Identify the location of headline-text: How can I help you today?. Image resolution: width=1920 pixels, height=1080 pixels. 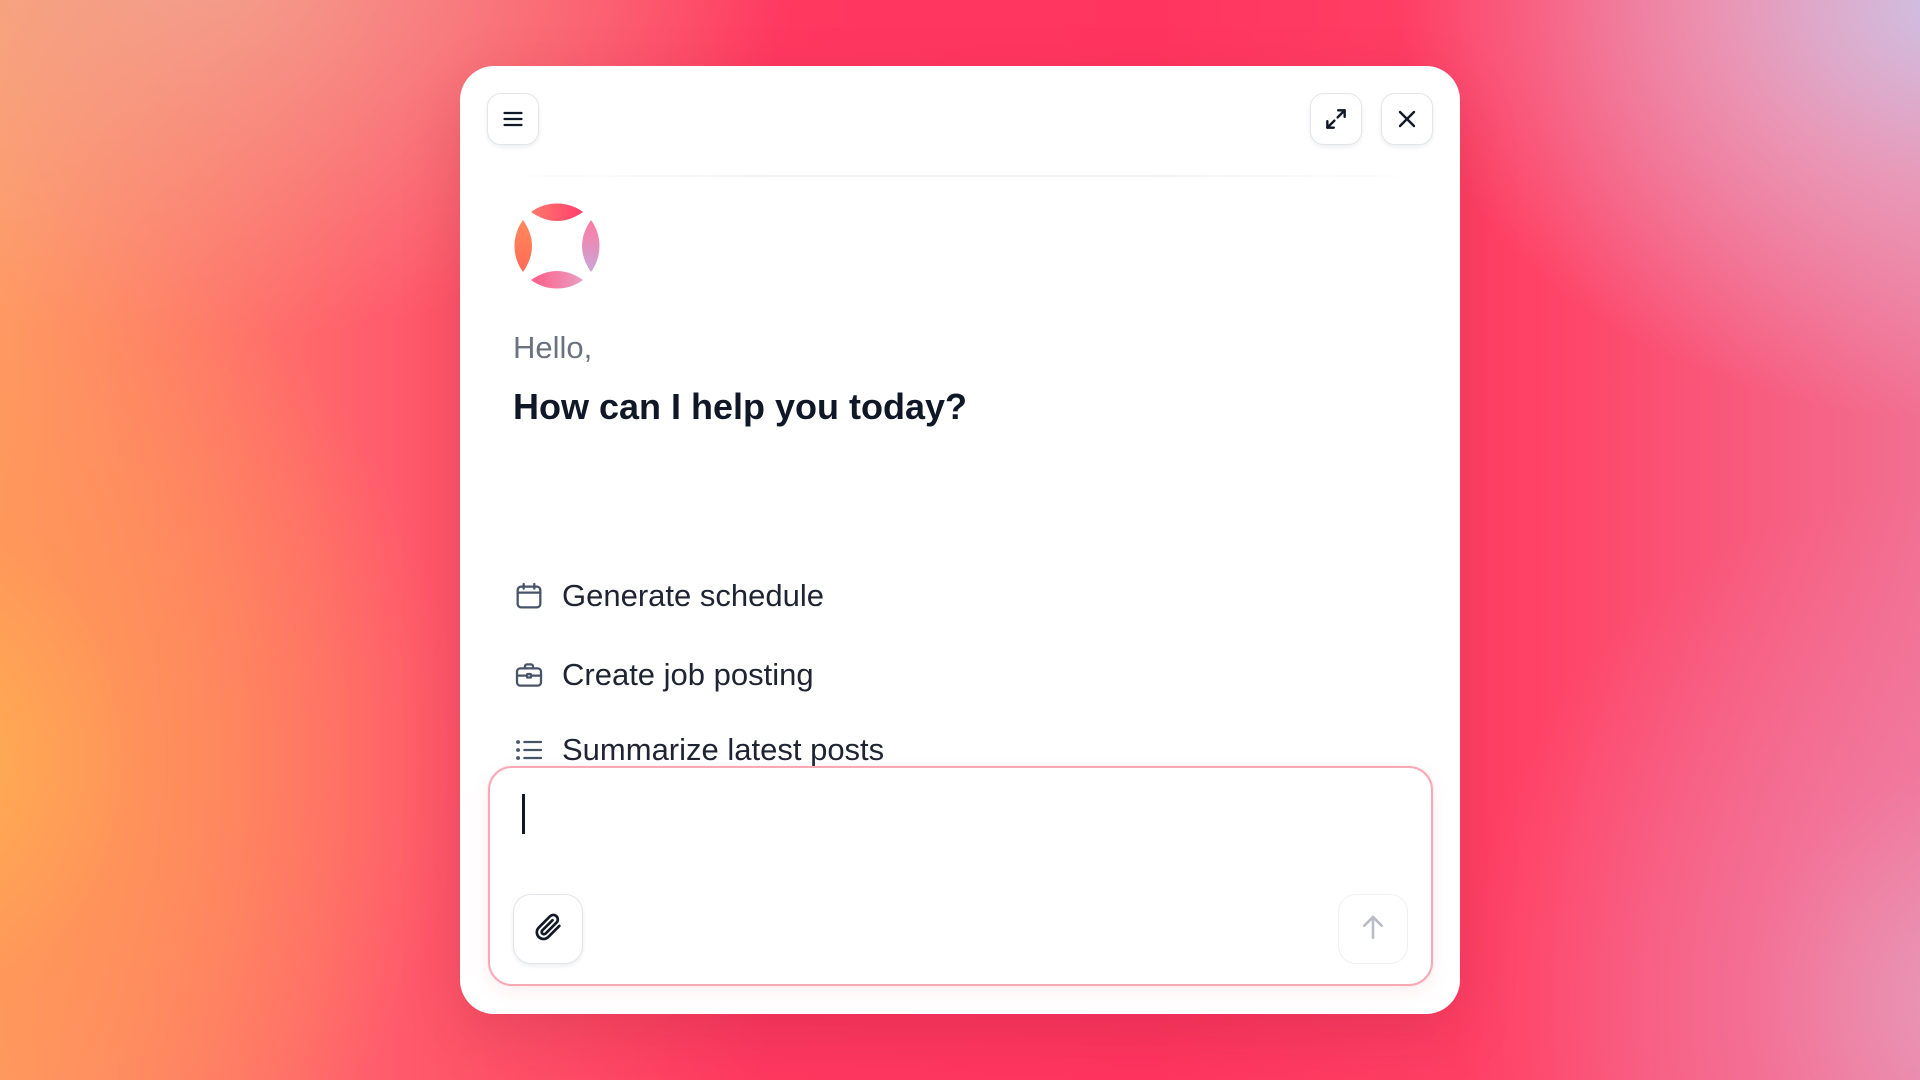
(740, 406).